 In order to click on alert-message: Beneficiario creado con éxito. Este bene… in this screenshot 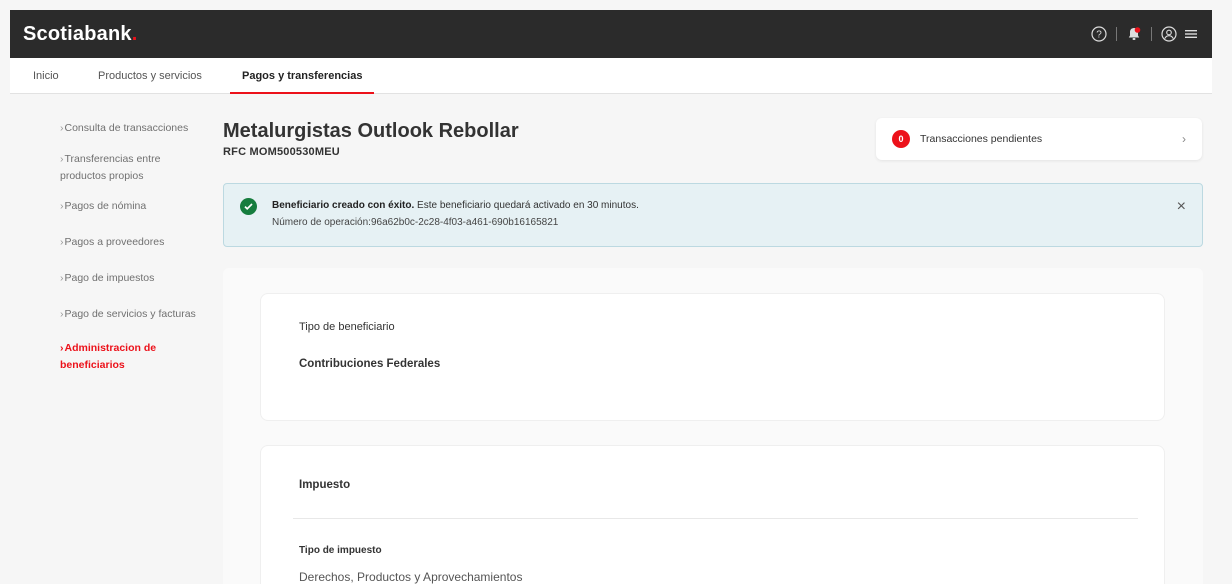, I will do `click(455, 205)`.